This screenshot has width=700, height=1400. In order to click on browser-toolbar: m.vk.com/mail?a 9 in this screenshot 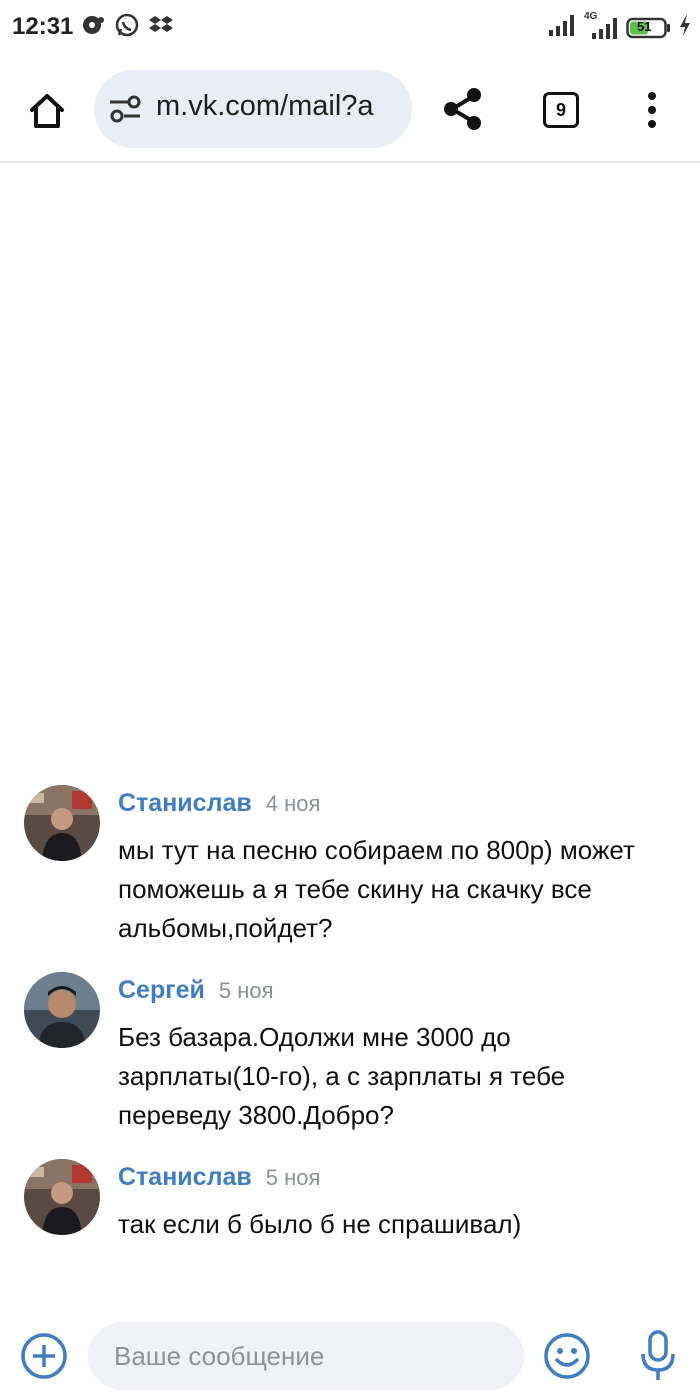, I will do `click(350, 109)`.